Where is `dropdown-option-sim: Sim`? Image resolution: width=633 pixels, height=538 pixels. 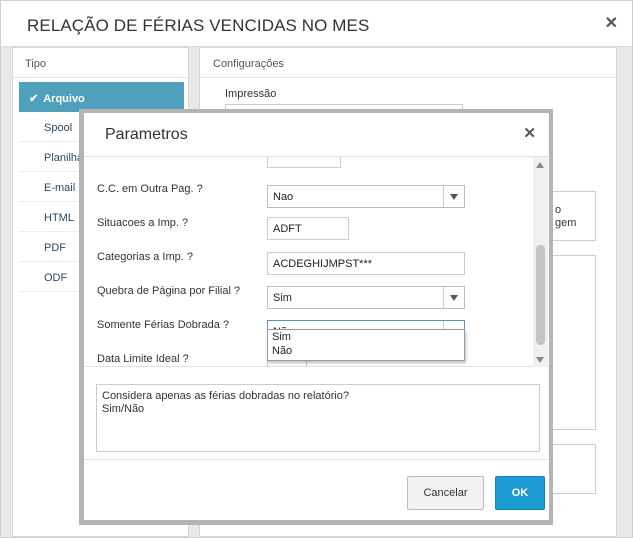
dropdown-option-sim: Sim is located at coordinates (366, 337).